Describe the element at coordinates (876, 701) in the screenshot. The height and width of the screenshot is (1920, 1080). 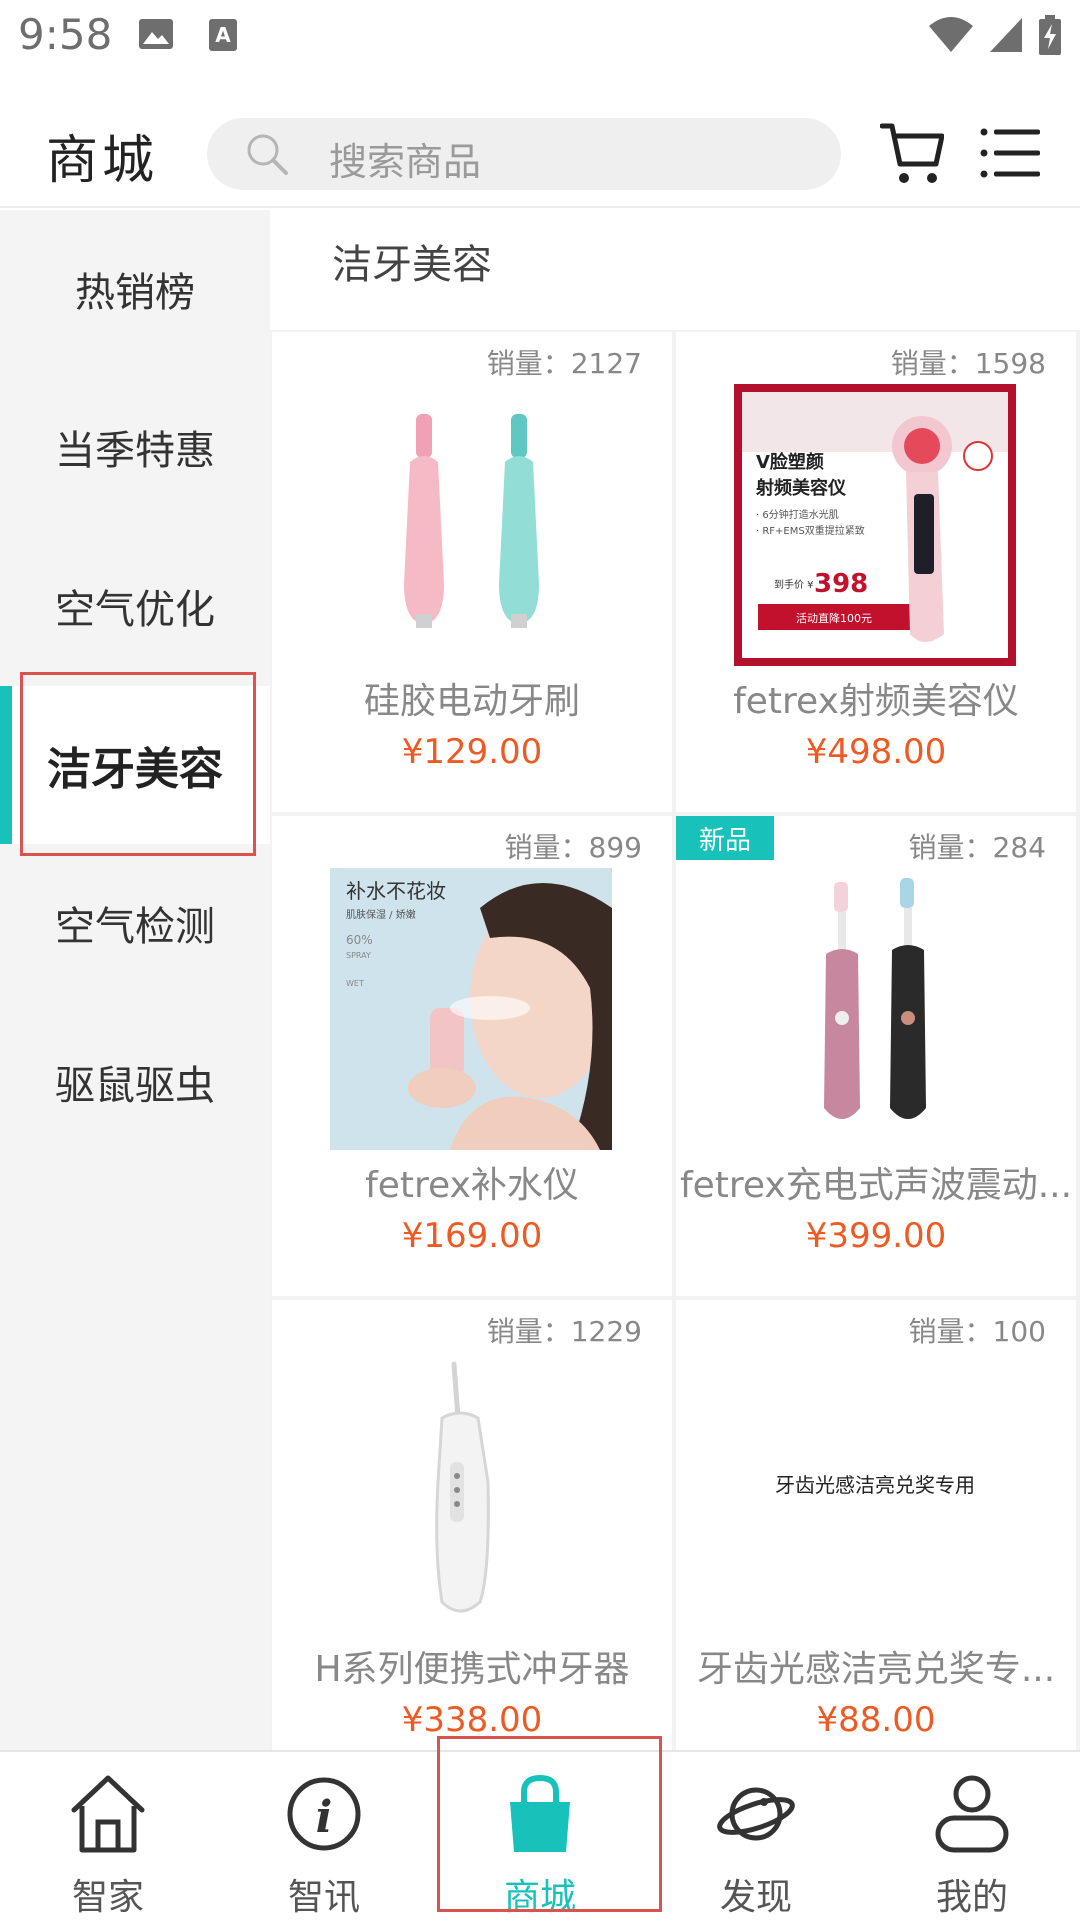
I see `product-name: fetrex射频美容仪` at that location.